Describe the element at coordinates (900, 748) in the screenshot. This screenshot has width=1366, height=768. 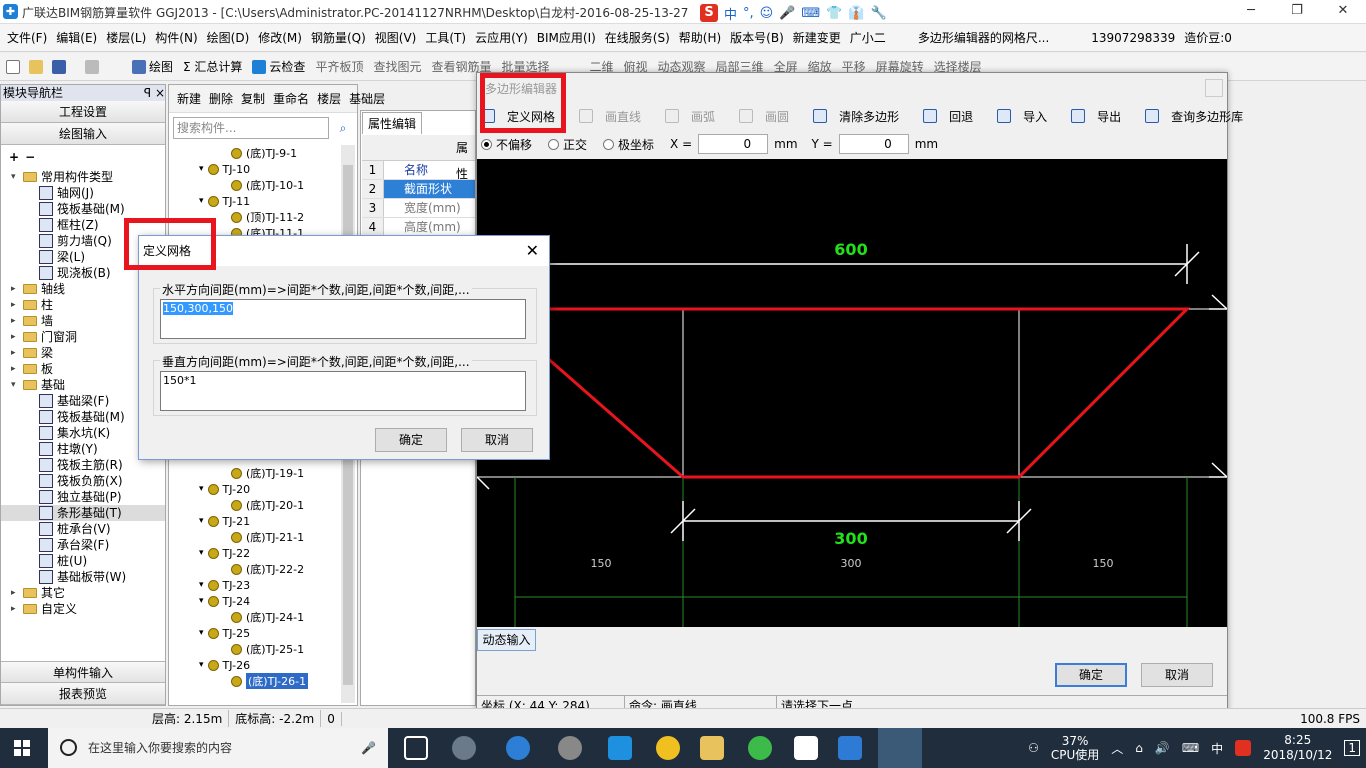
I see `glodon-active-app` at that location.